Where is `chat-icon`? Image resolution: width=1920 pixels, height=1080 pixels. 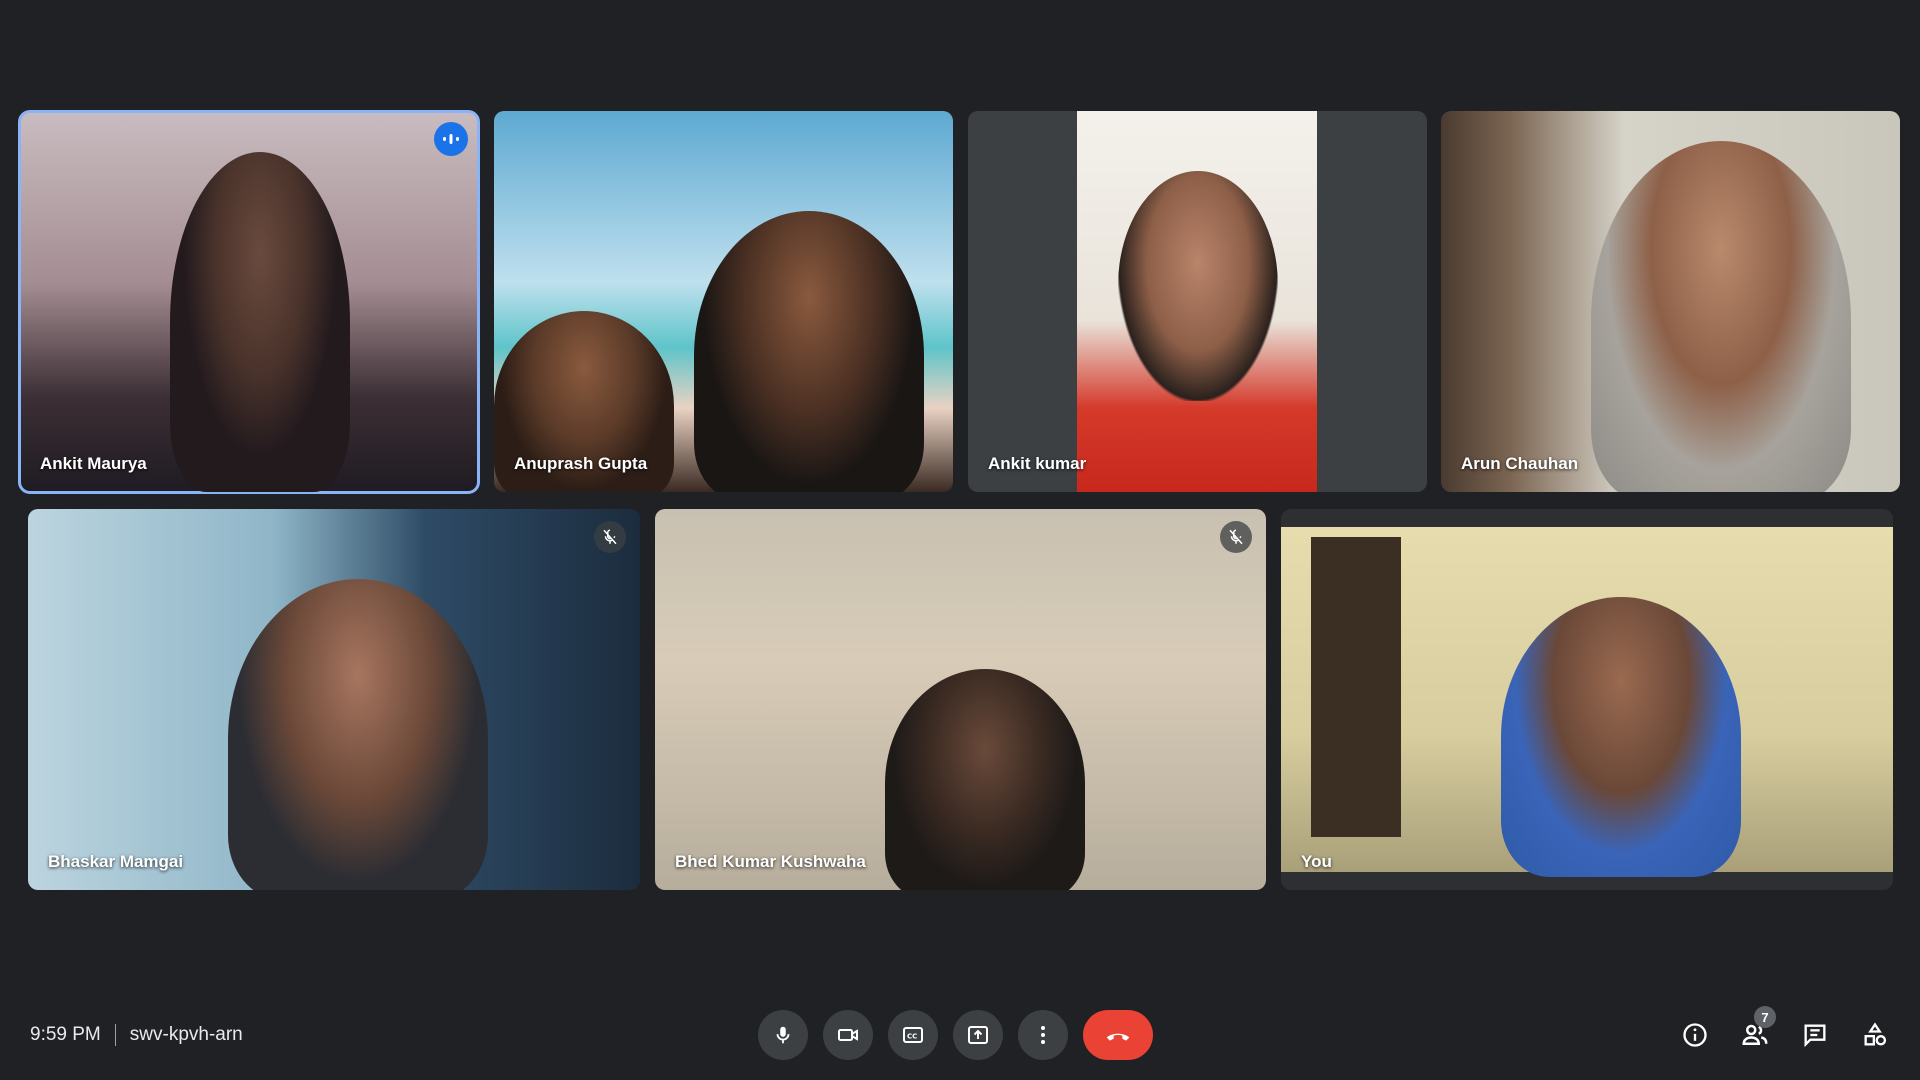
chat-icon is located at coordinates (1815, 1036).